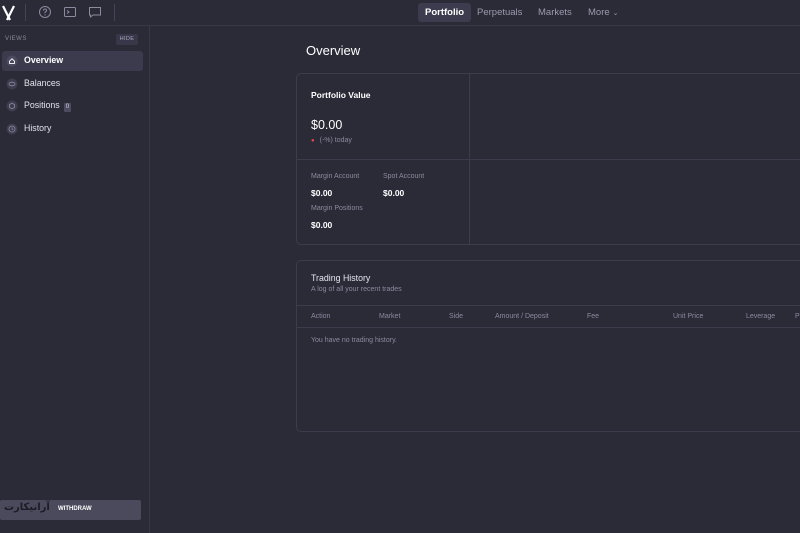 This screenshot has width=800, height=533. Describe the element at coordinates (335, 176) in the screenshot. I see `margin-account-label: Margin Account` at that location.